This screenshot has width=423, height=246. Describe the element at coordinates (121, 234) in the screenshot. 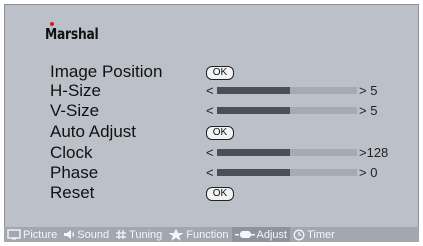

I see `grid-icon` at that location.